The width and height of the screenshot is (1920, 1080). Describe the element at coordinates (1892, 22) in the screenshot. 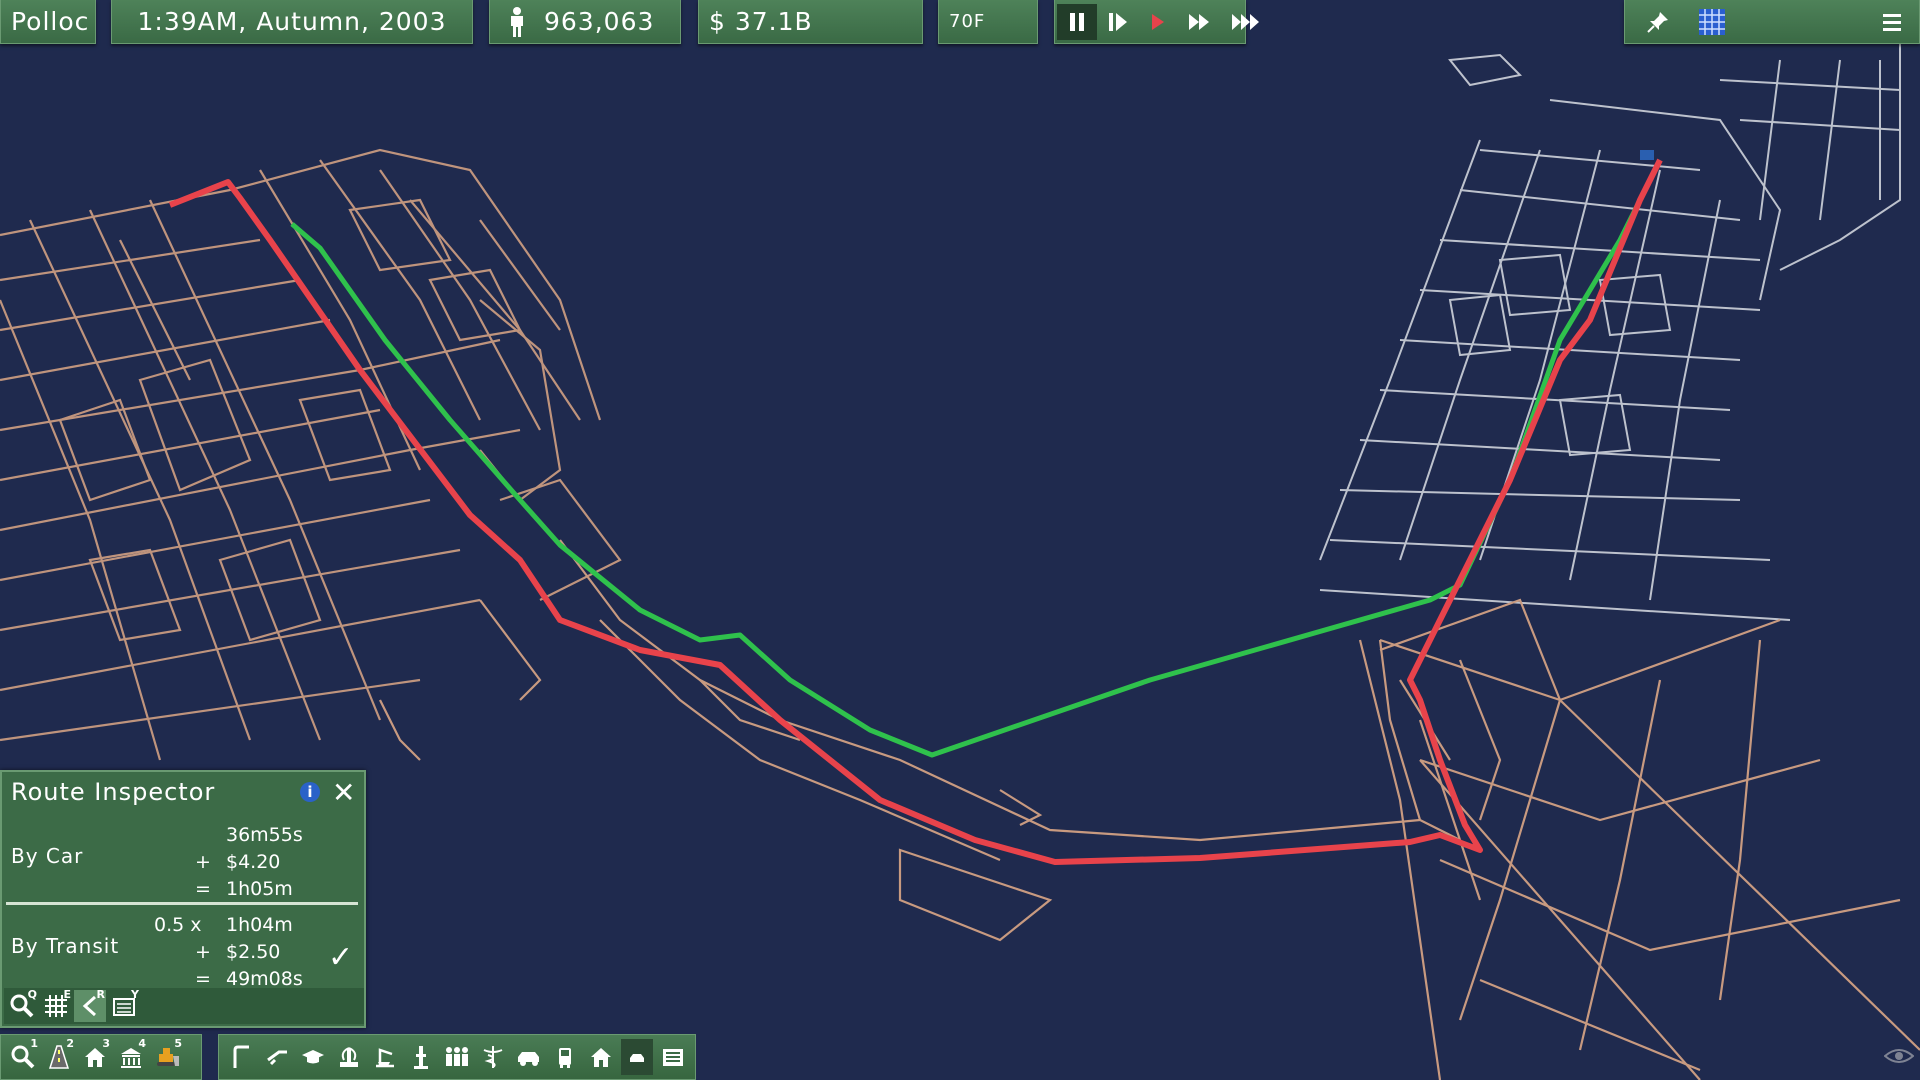

I see `menu-icon` at that location.